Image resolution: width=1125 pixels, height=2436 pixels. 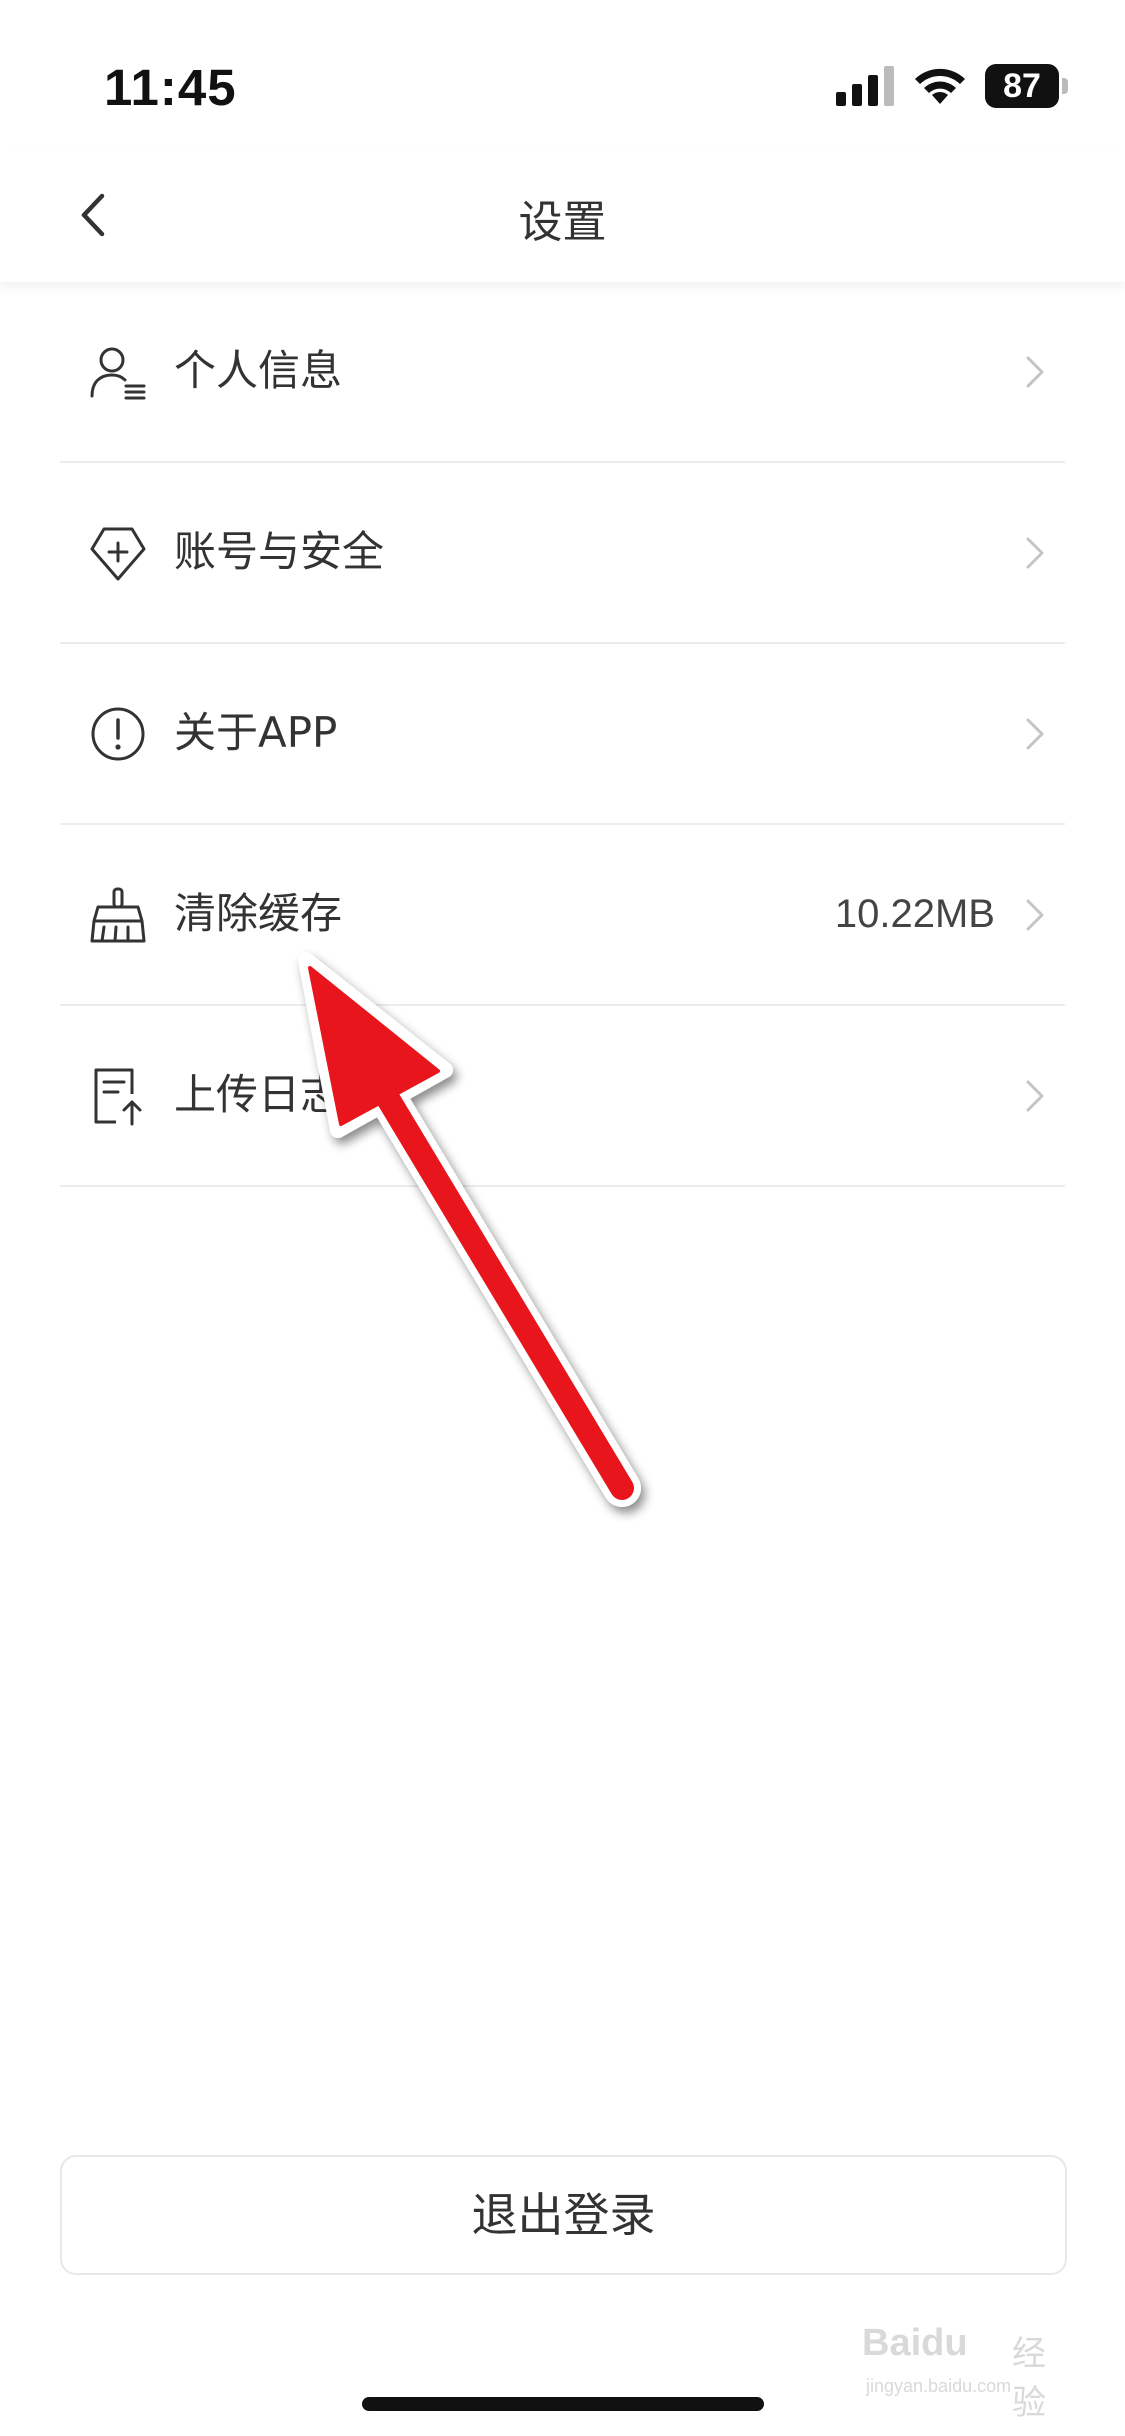 I want to click on status-time: 11:45, so click(x=170, y=87).